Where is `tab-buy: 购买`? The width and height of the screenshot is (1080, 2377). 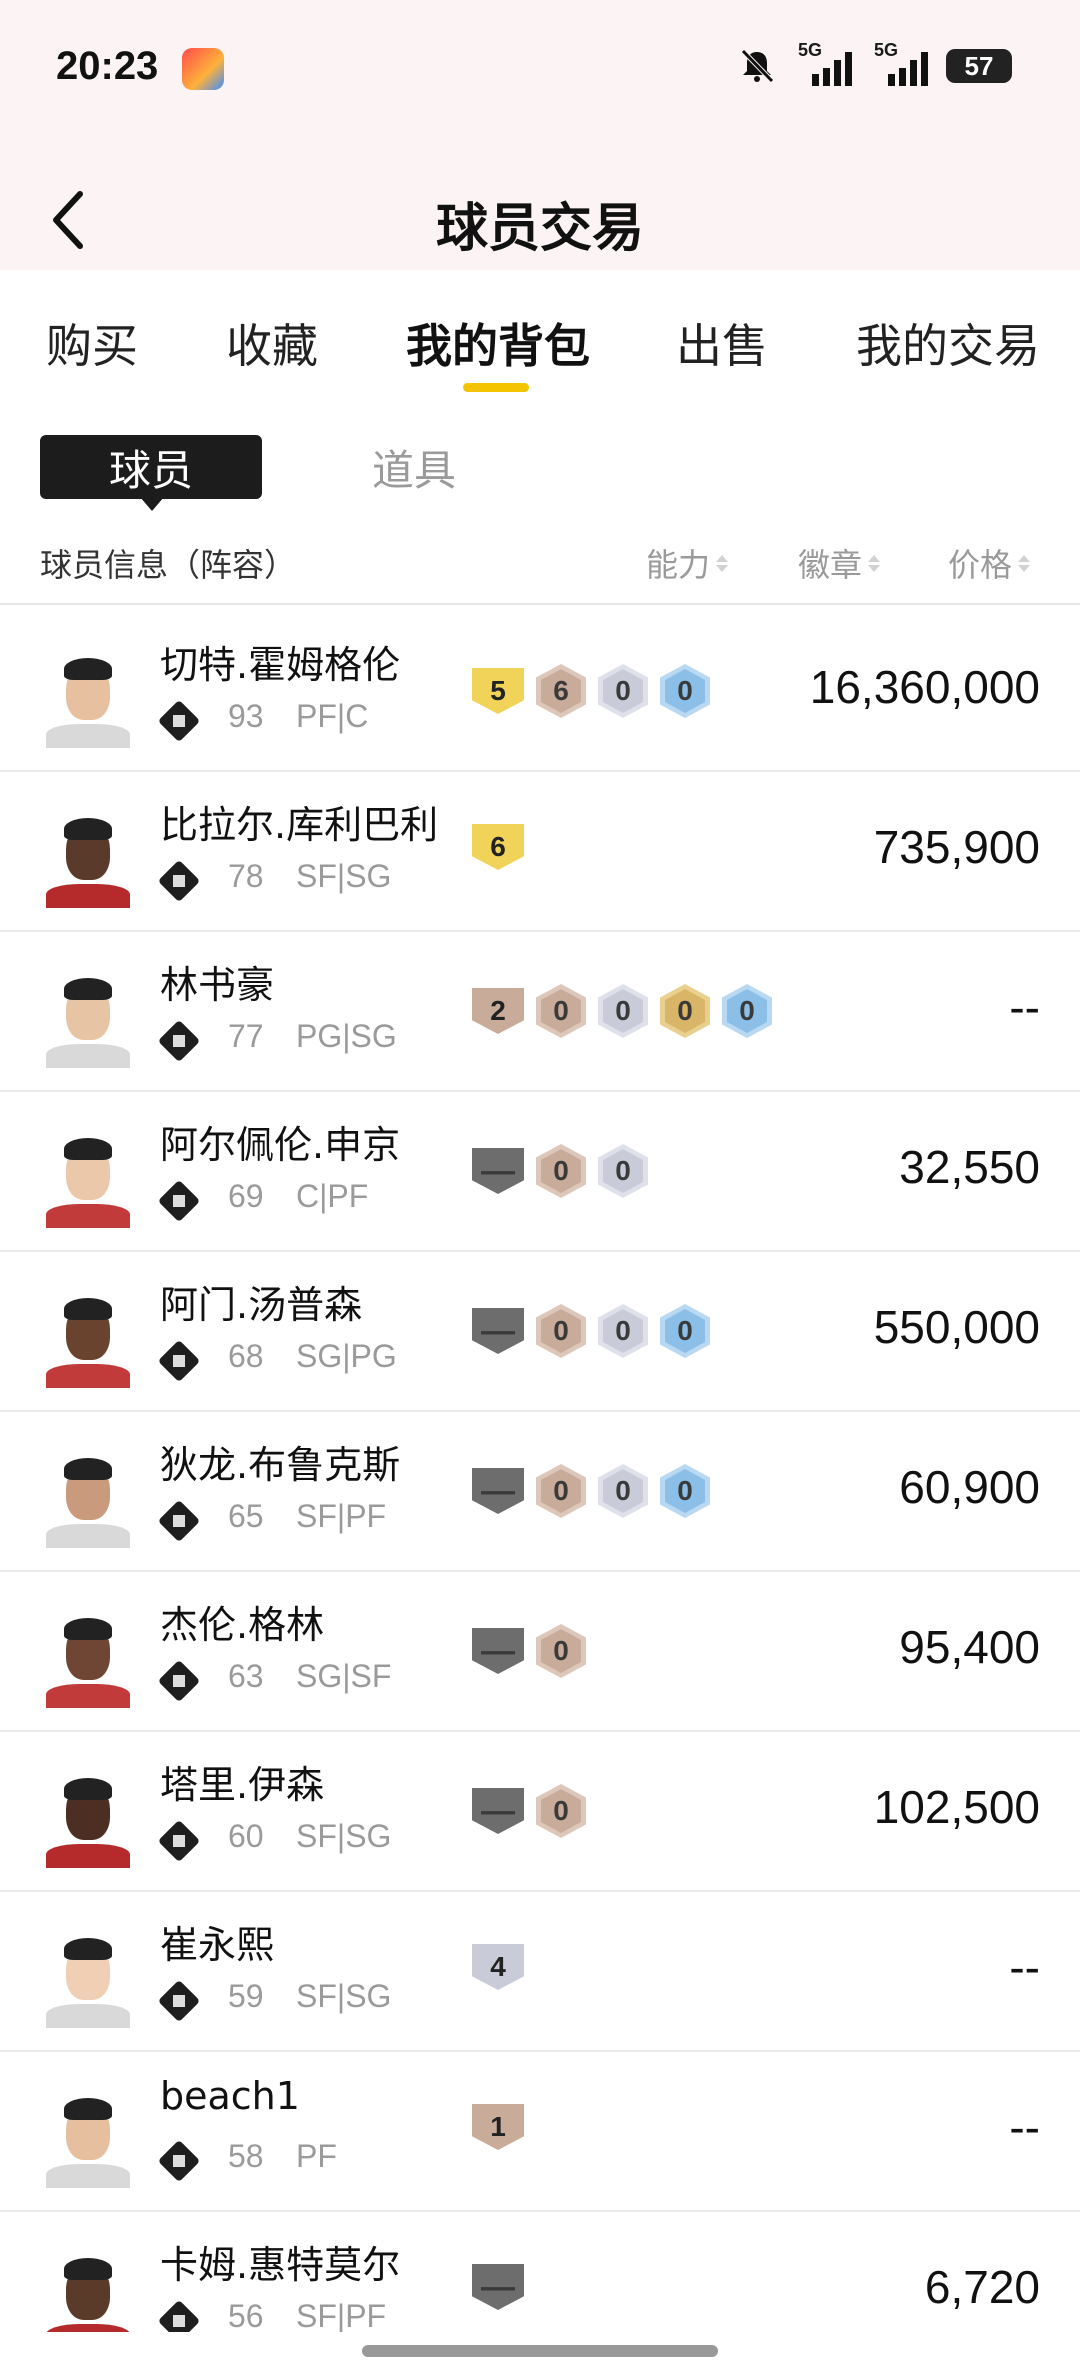 tab-buy: 购买 is located at coordinates (92, 343).